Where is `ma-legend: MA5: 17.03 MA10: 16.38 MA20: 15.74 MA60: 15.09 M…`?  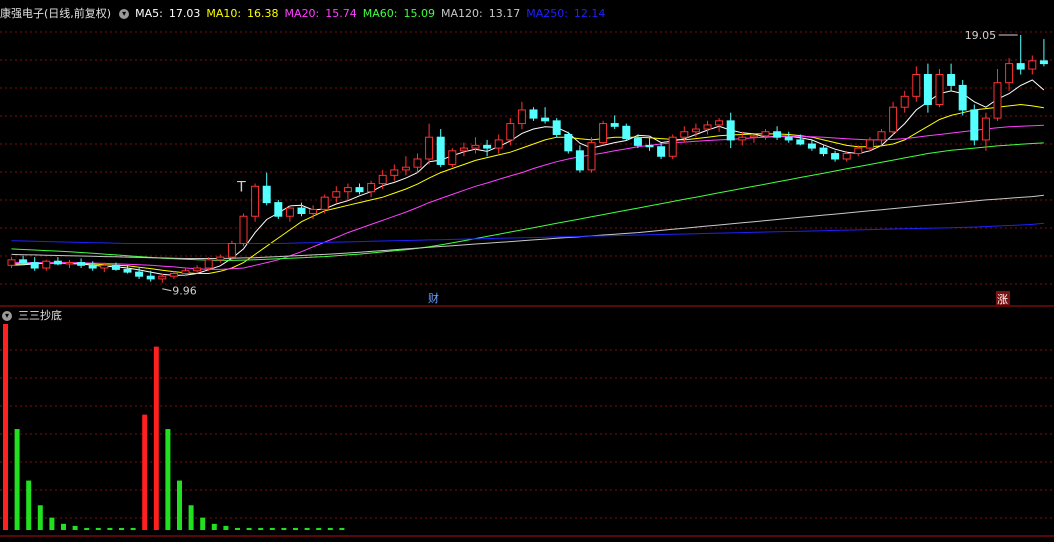 ma-legend: MA5: 17.03 MA10: 16.38 MA20: 15.74 MA60: 15.09 M… is located at coordinates (373, 13).